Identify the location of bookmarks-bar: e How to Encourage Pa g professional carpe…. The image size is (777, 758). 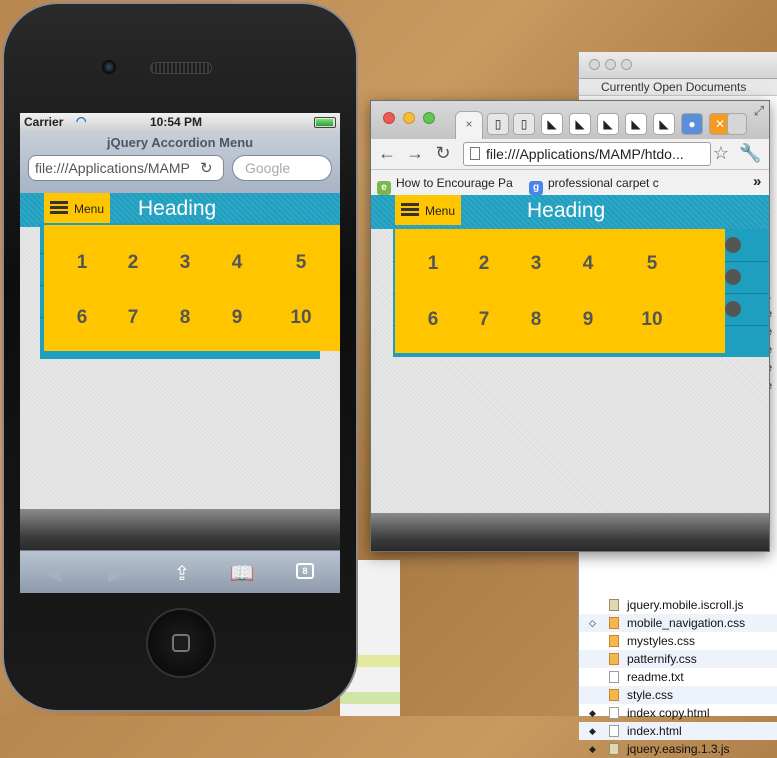
(570, 183).